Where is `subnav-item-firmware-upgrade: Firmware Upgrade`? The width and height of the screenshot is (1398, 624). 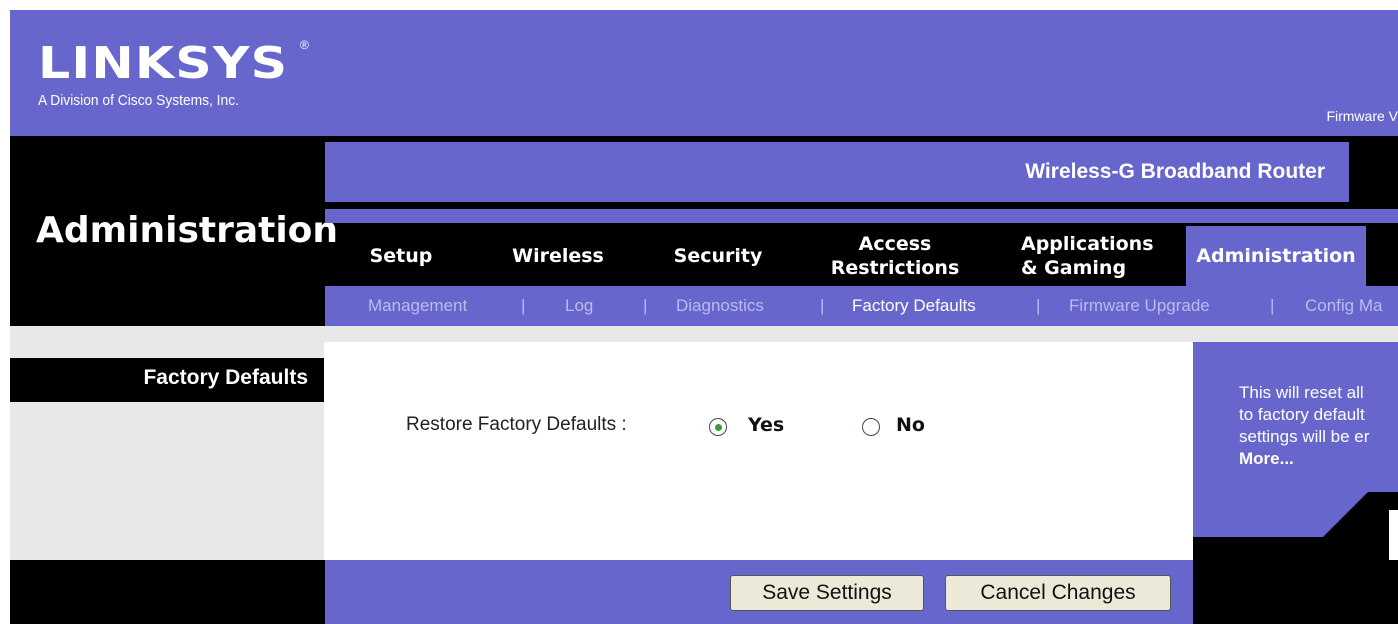 subnav-item-firmware-upgrade: Firmware Upgrade is located at coordinates (1139, 306).